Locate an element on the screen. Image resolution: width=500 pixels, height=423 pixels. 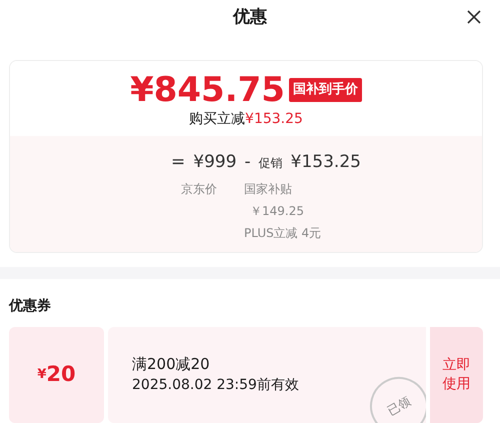
base-price: ¥999 is located at coordinates (215, 162).